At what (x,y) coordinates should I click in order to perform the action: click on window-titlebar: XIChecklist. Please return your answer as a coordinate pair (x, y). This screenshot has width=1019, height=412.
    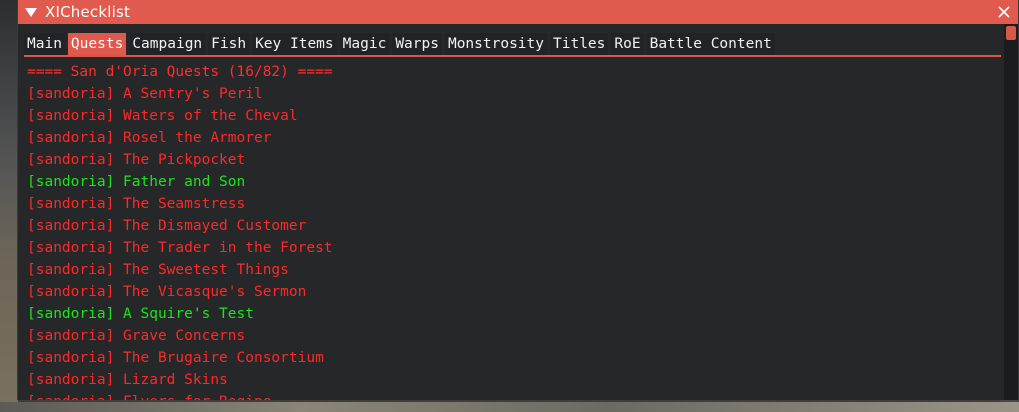
    Looking at the image, I should click on (518, 12).